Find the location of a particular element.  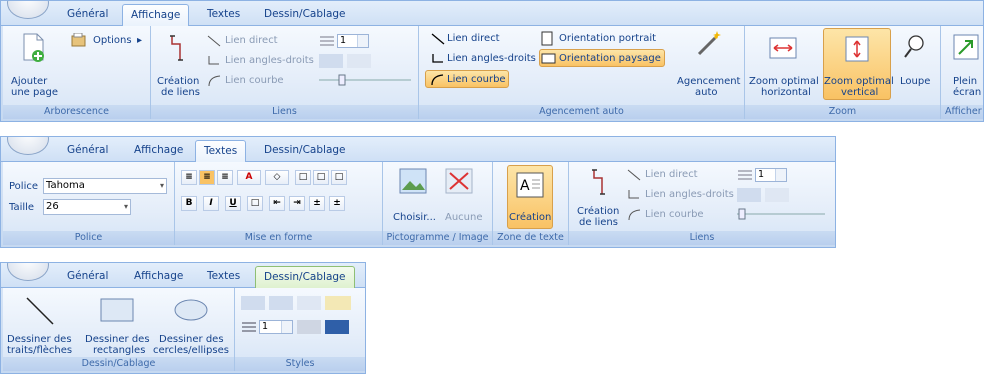

dessiner-traits-label-2: traits/flèches is located at coordinates (39, 350).